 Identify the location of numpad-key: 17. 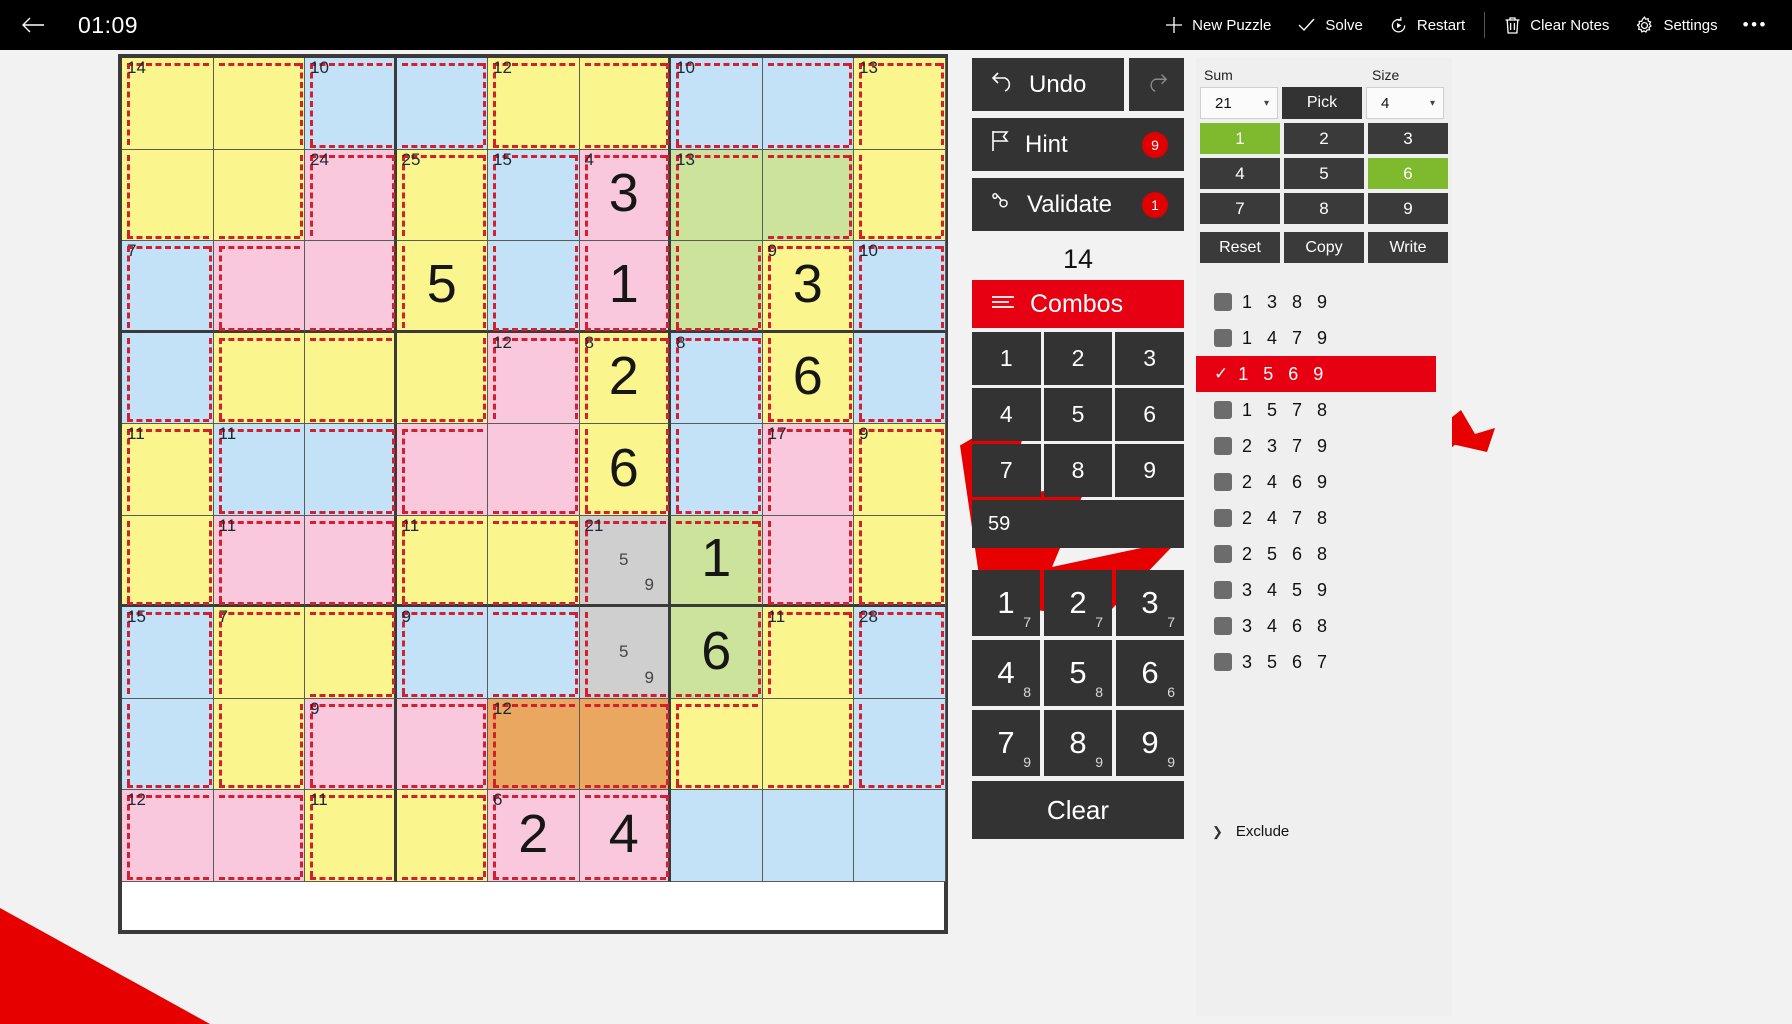
(1006, 603).